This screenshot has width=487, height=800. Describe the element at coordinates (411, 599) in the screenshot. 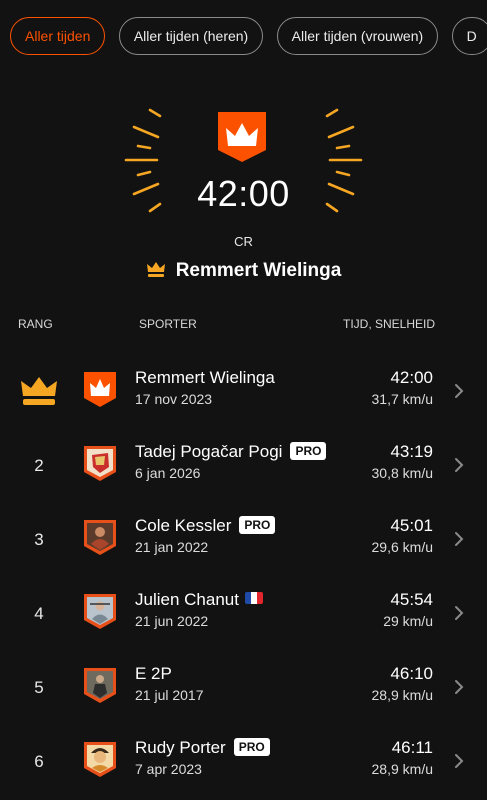

I see `effort-time: 45:54` at that location.